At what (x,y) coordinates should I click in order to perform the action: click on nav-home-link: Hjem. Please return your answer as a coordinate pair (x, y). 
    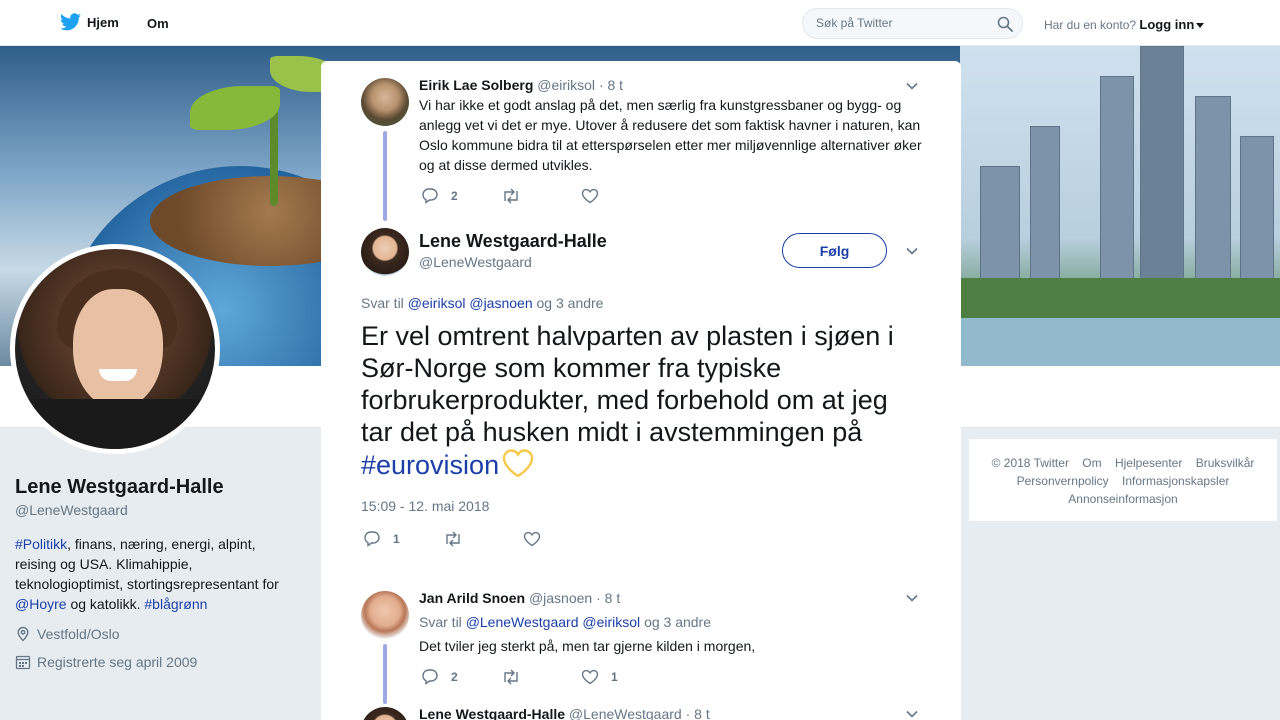
    Looking at the image, I should click on (89, 22).